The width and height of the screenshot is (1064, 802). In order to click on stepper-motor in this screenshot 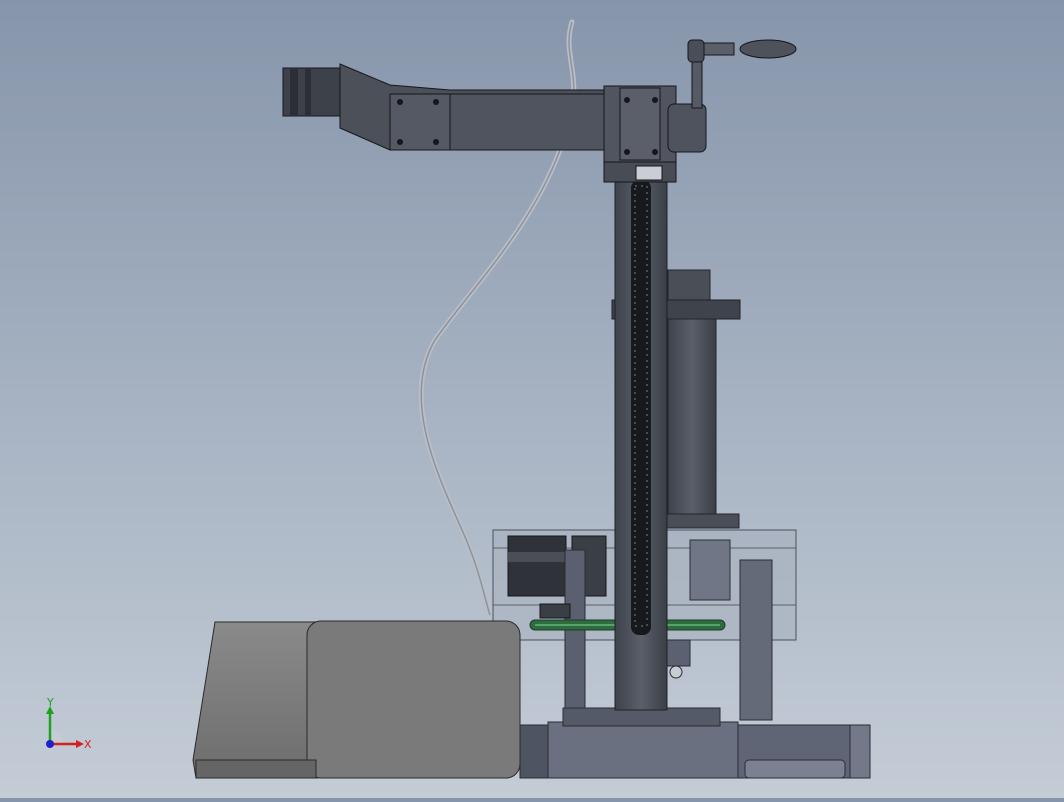, I will do `click(311, 92)`.